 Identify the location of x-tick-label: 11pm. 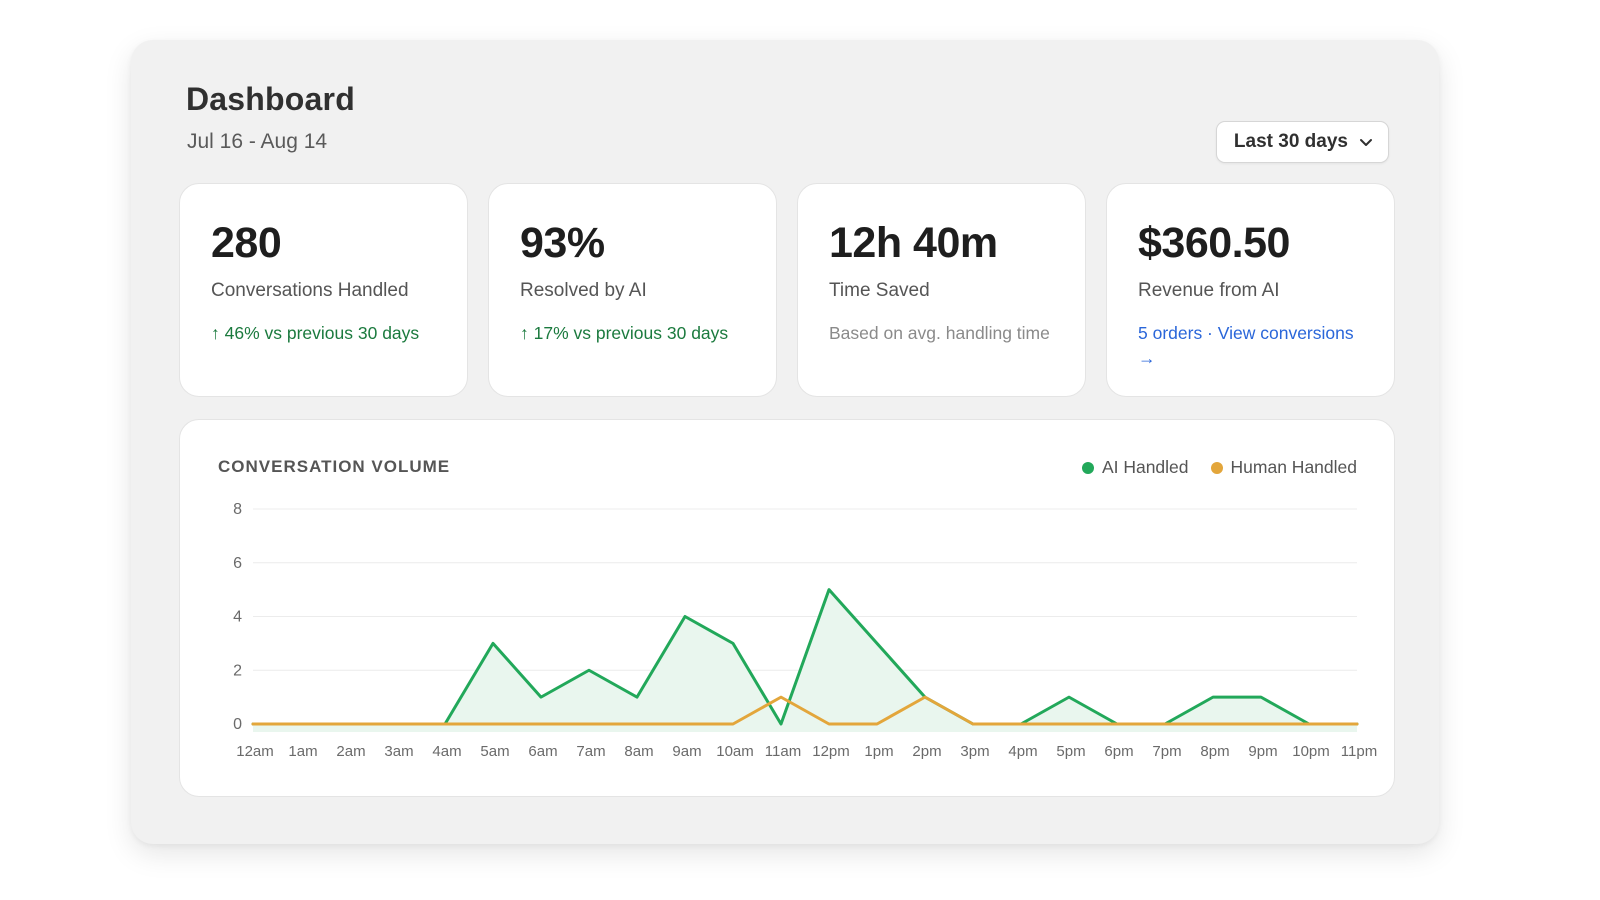
(1359, 751).